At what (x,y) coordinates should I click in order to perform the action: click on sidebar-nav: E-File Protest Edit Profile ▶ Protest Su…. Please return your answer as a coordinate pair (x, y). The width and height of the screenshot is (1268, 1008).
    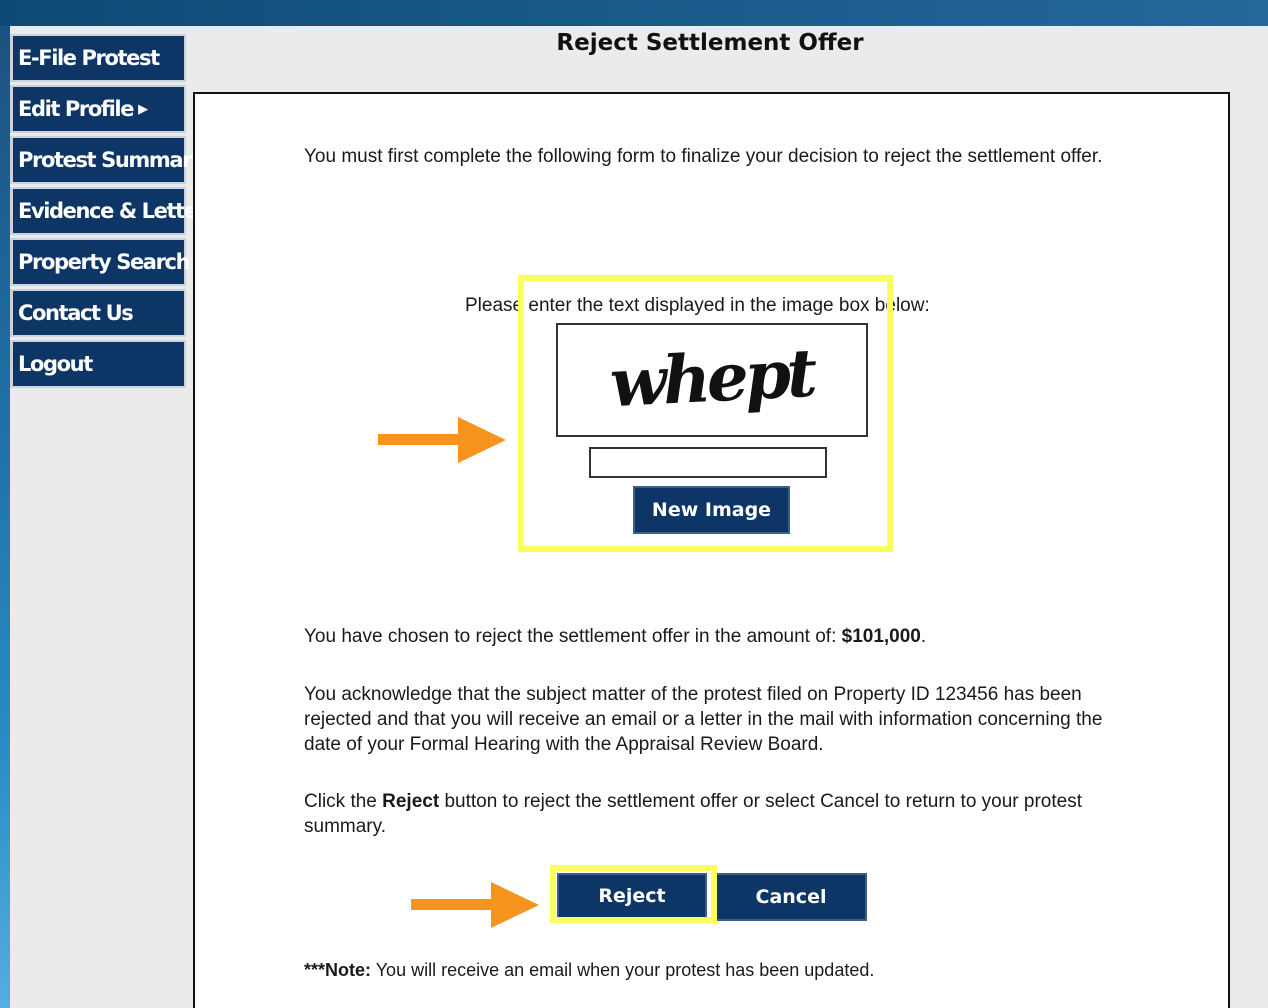
    Looking at the image, I should click on (114, 212).